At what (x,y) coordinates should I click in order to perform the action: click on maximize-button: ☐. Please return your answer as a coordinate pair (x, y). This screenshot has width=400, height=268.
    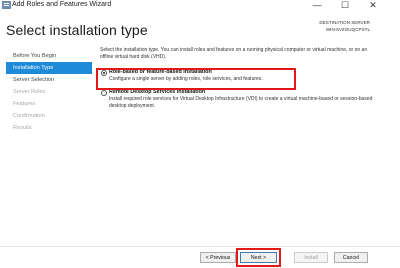
    Looking at the image, I should click on (345, 5).